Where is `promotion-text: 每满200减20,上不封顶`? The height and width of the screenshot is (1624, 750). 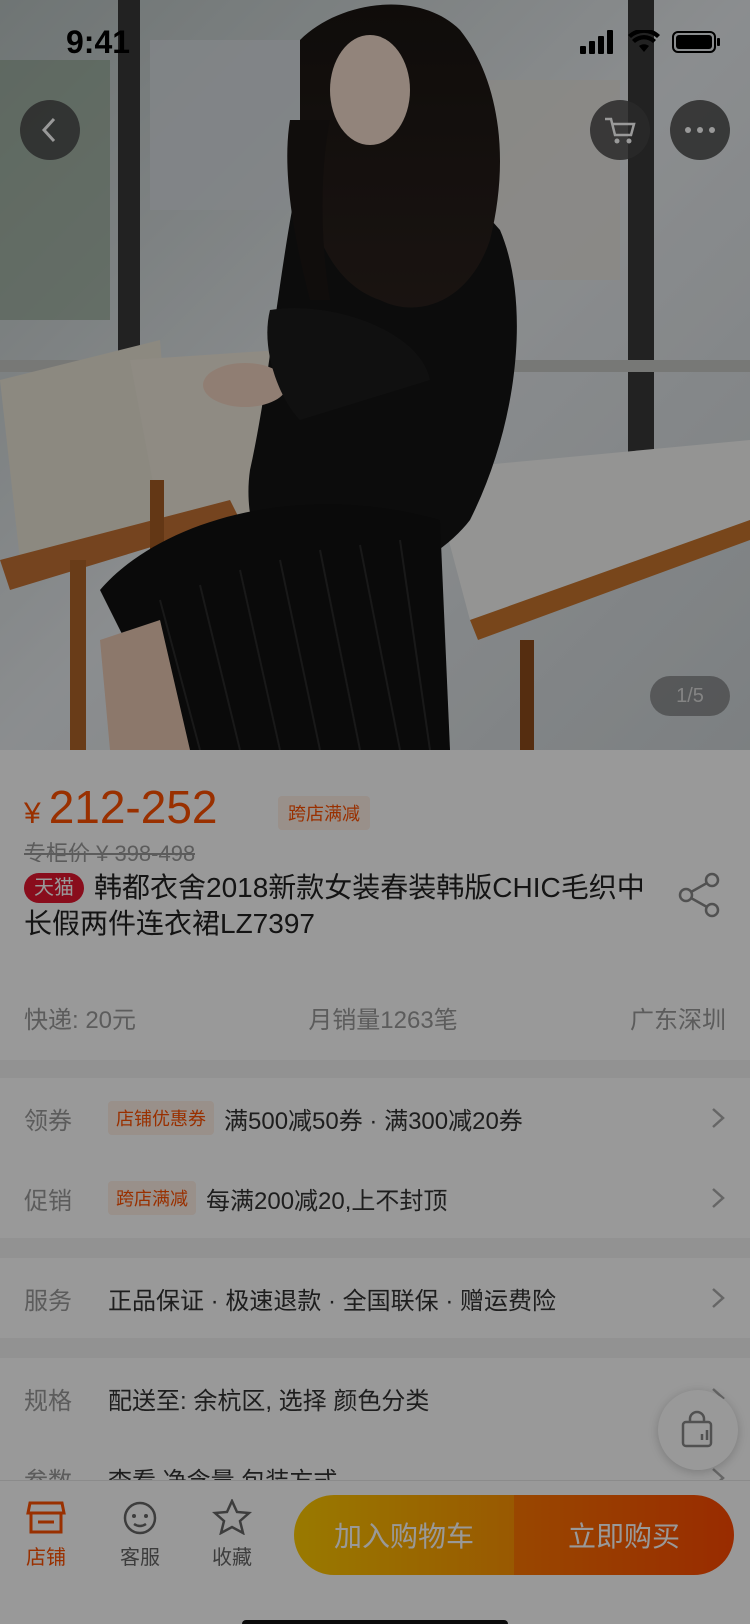 promotion-text: 每满200减20,上不封顶 is located at coordinates (327, 1201).